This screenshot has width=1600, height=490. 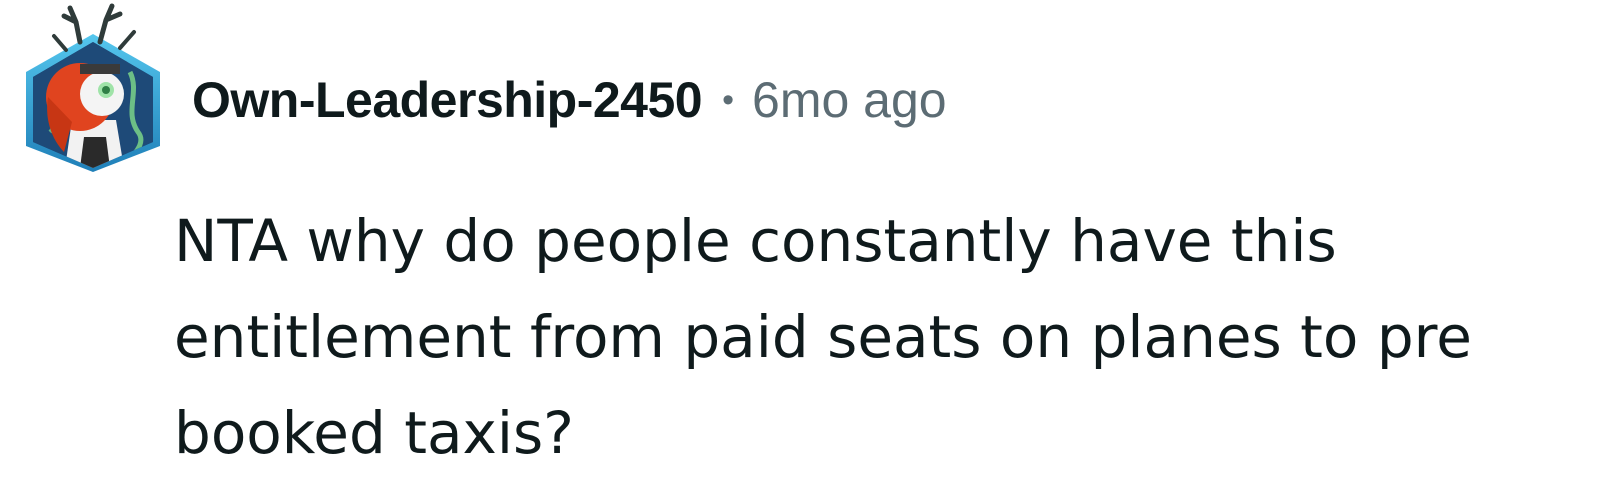 I want to click on comment-meta: Own-Leadership-2450 • 6mo ago, so click(x=569, y=100).